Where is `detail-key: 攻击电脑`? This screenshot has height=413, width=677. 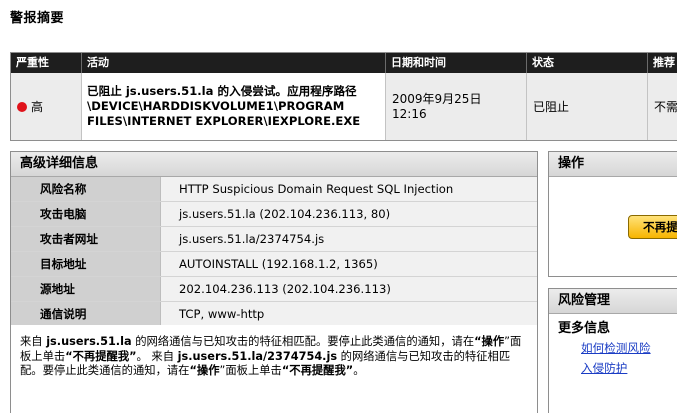 detail-key: 攻击电脑 is located at coordinates (86, 214).